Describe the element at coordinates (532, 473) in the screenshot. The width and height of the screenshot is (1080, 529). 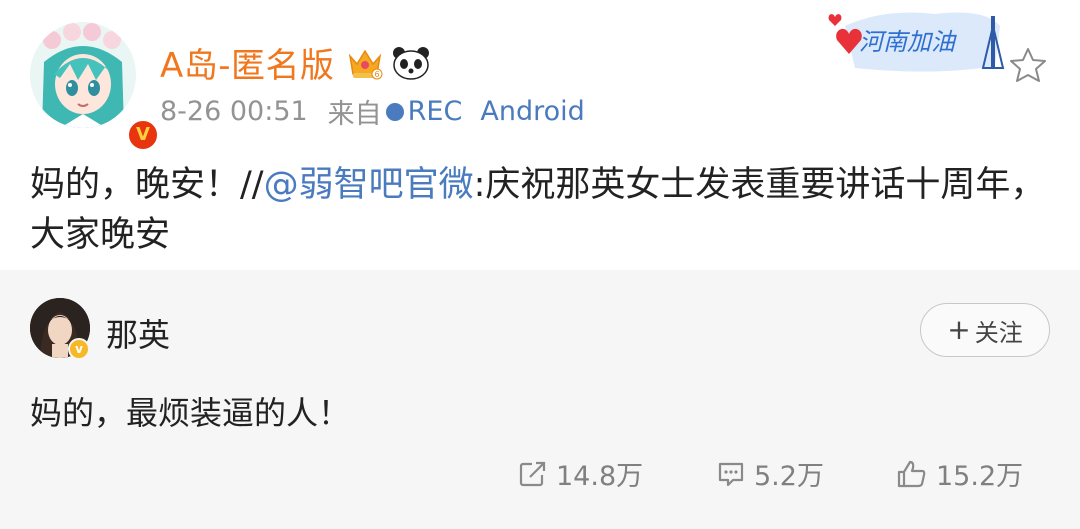
I see `share-icon` at that location.